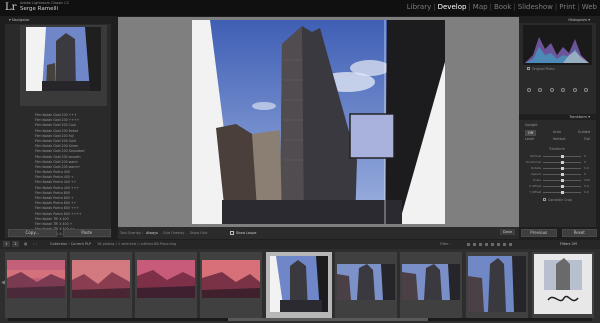  Describe the element at coordinates (529, 139) in the screenshot. I see `upright-level-tab: Level` at that location.